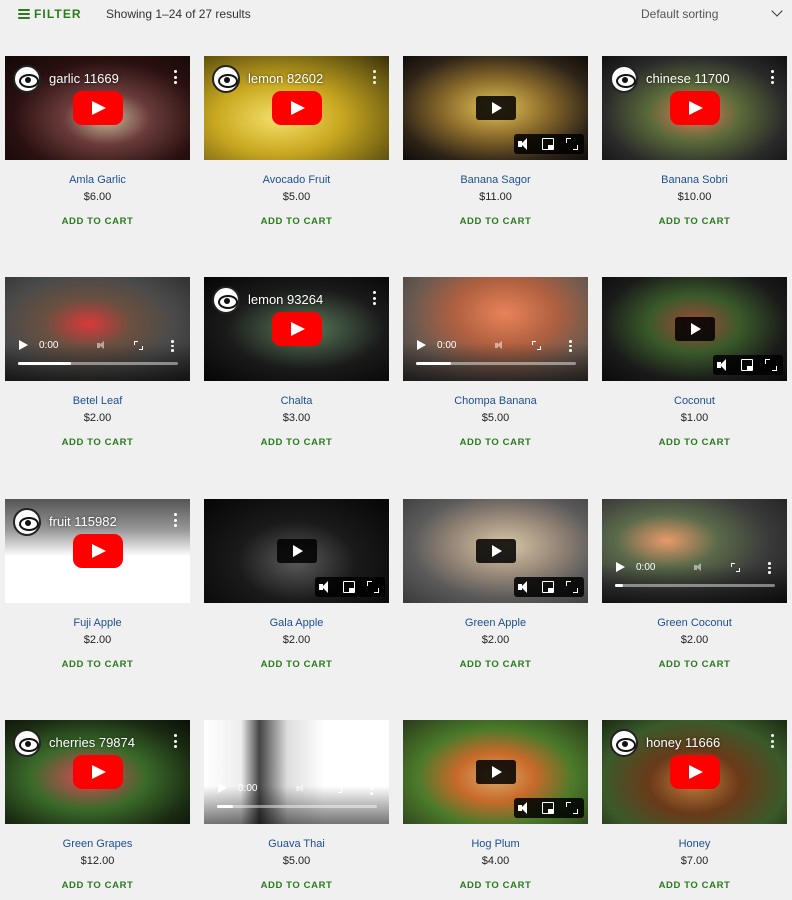 The image size is (792, 900). I want to click on video-title: fruit 115982, so click(83, 521).